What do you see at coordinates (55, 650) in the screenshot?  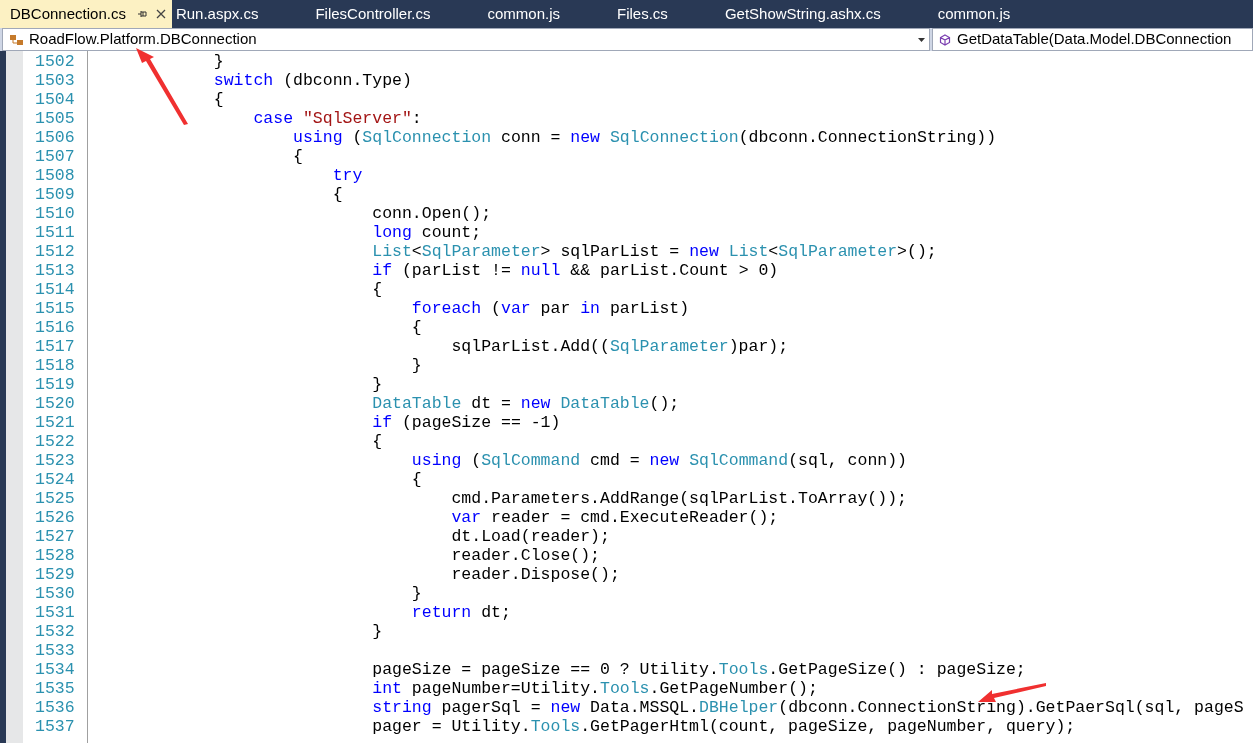 I see `line-number: 1533` at bounding box center [55, 650].